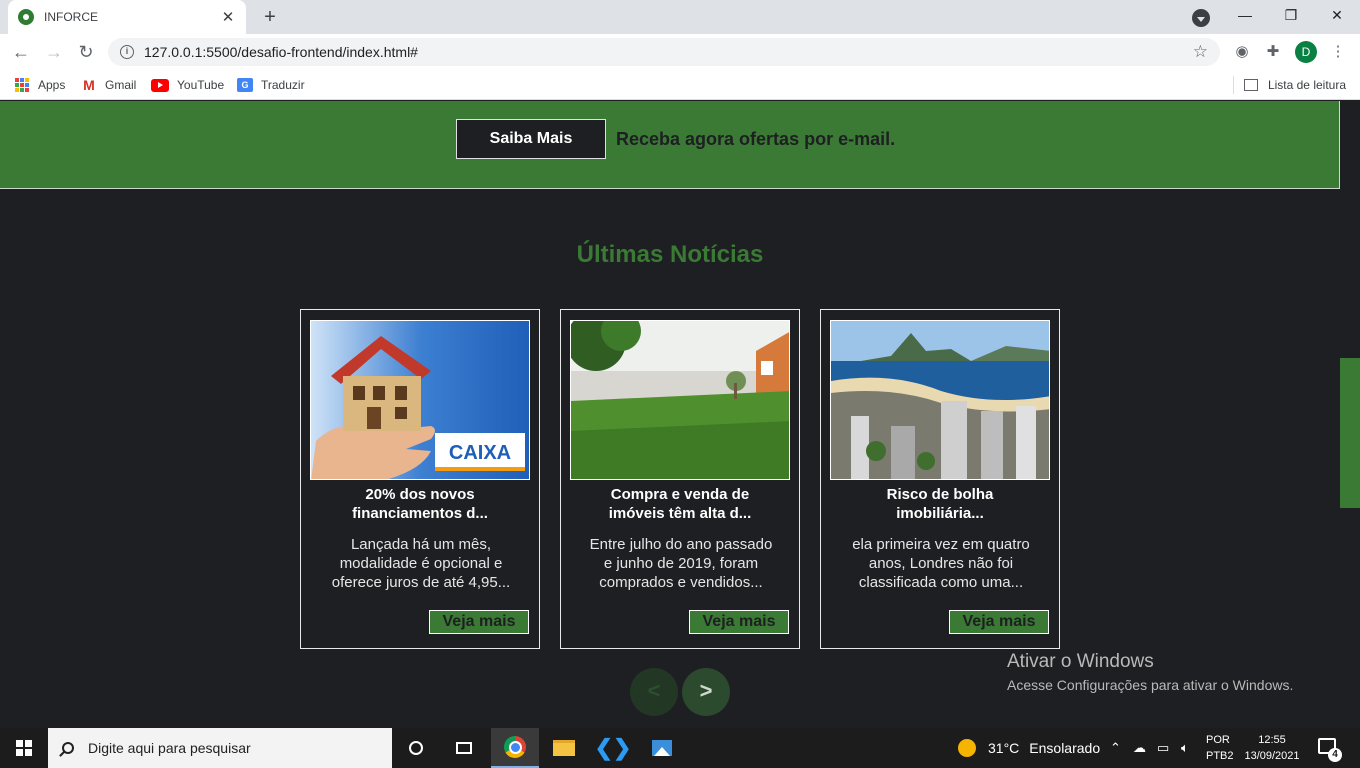 The height and width of the screenshot is (768, 1360). Describe the element at coordinates (86, 52) in the screenshot. I see `reload-icon: ↻` at that location.